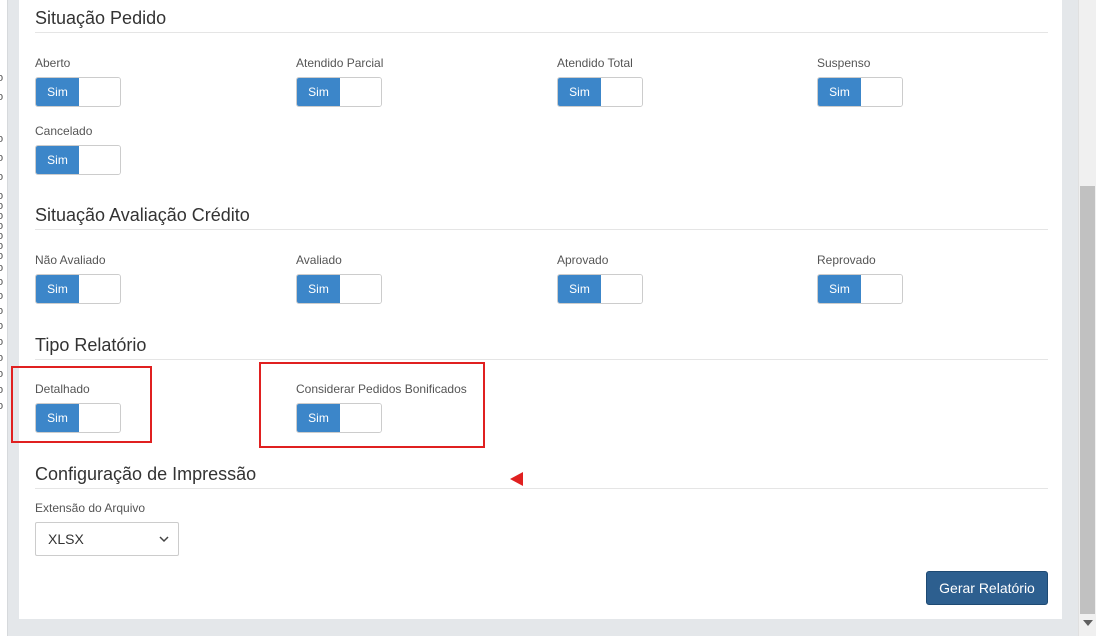 This screenshot has height=636, width=1096. What do you see at coordinates (164, 539) in the screenshot?
I see `chevron-down-icon` at bounding box center [164, 539].